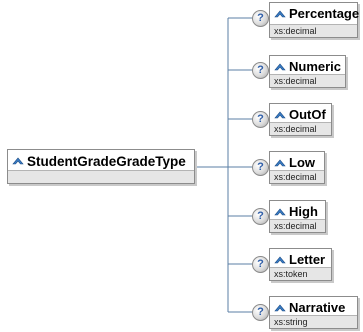  What do you see at coordinates (106, 161) in the screenshot?
I see `root-element-name: StudentGradeGradeType` at bounding box center [106, 161].